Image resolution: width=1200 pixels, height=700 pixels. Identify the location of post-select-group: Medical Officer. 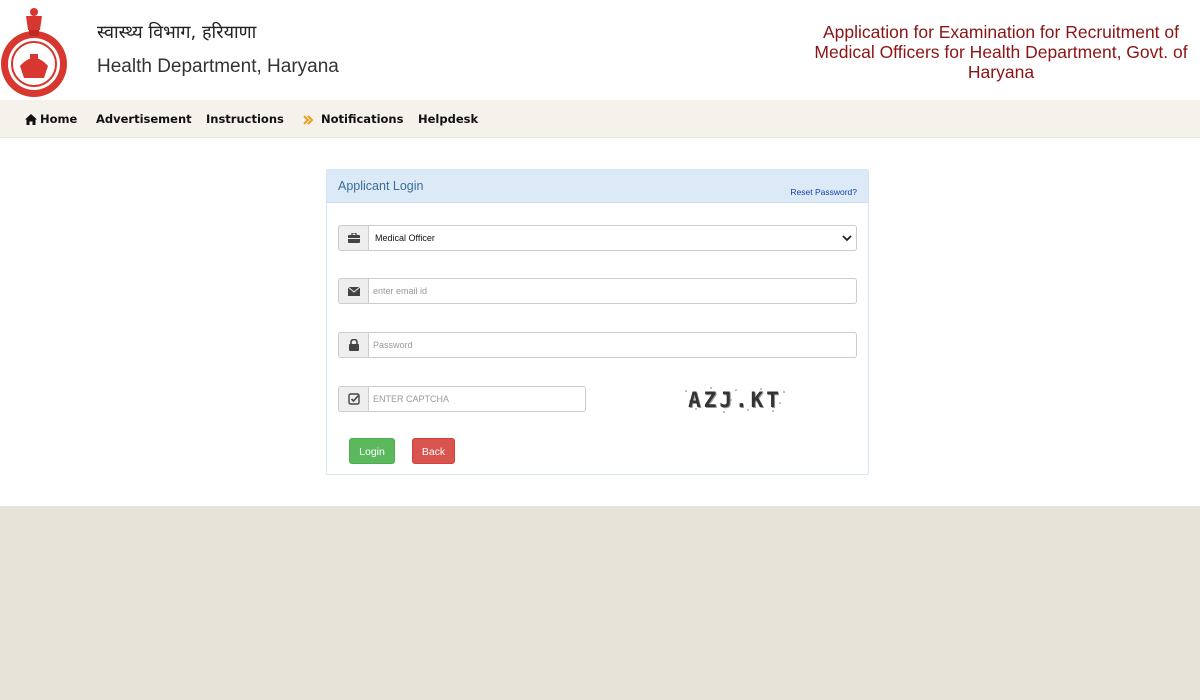
(597, 238).